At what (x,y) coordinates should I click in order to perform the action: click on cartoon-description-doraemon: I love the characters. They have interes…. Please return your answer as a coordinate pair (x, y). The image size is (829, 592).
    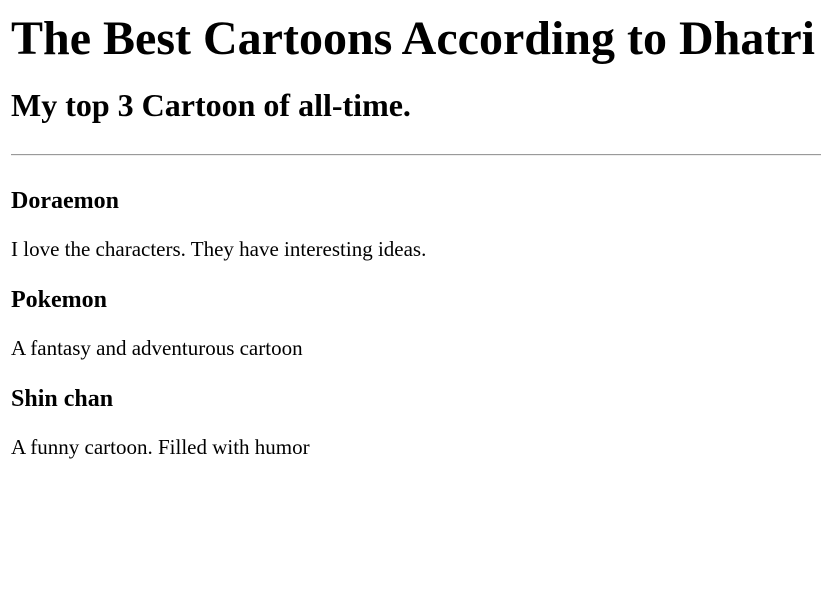
    Looking at the image, I should click on (219, 249).